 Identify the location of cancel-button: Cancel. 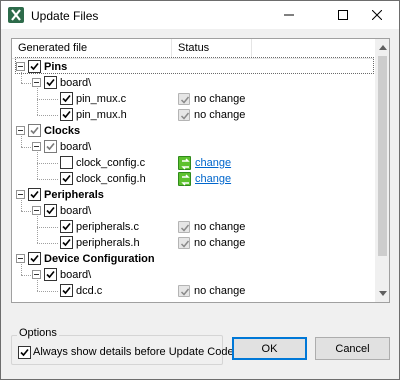
(352, 348).